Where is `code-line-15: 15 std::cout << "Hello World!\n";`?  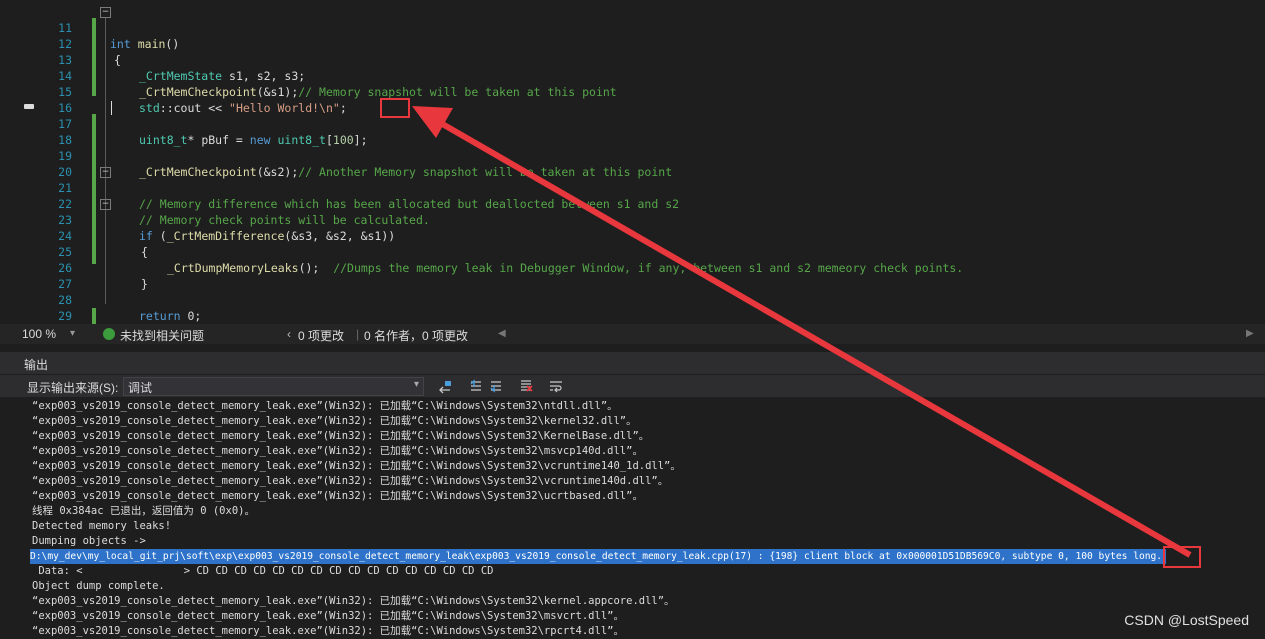
code-line-15: 15 std::cout << "Hello World!\n"; is located at coordinates (632, 91).